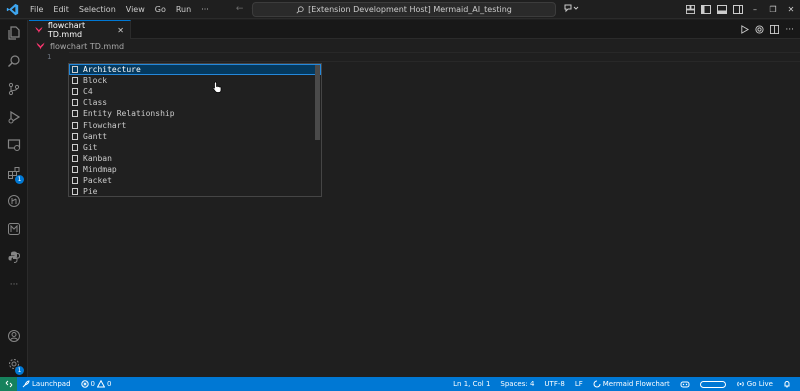  Describe the element at coordinates (597, 384) in the screenshot. I see `loading-spinner-icon` at that location.